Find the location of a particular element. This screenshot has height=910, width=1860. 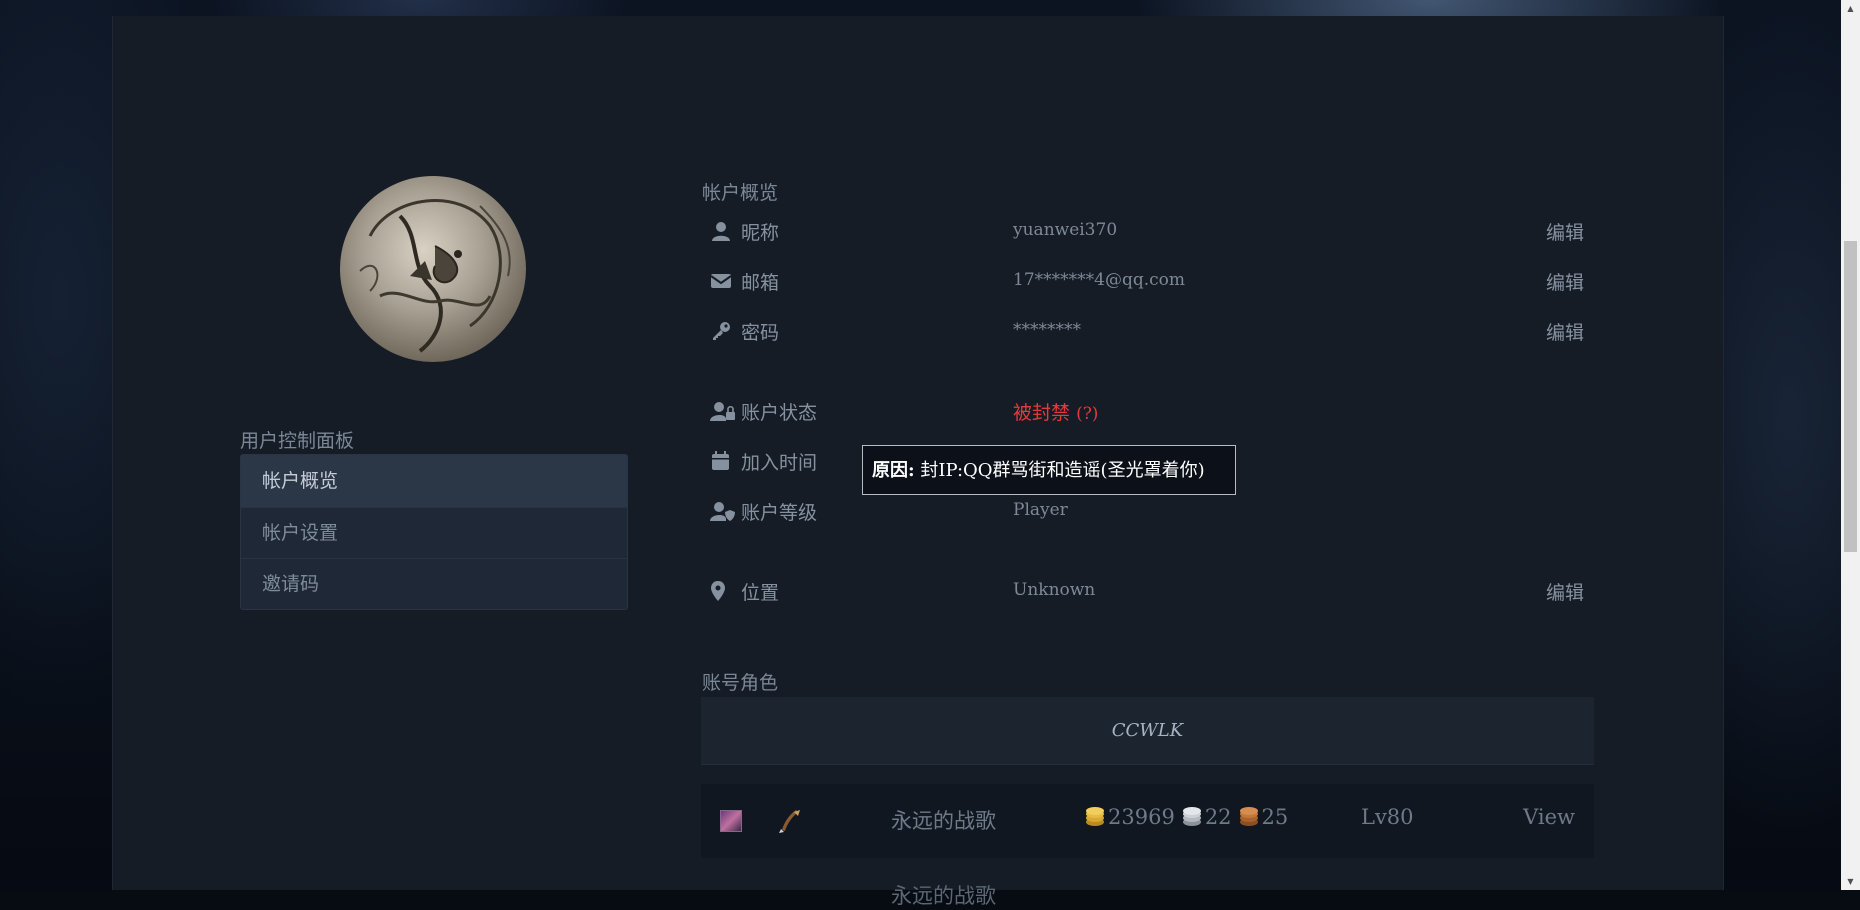

scrollbar-thumb is located at coordinates (1850, 396).